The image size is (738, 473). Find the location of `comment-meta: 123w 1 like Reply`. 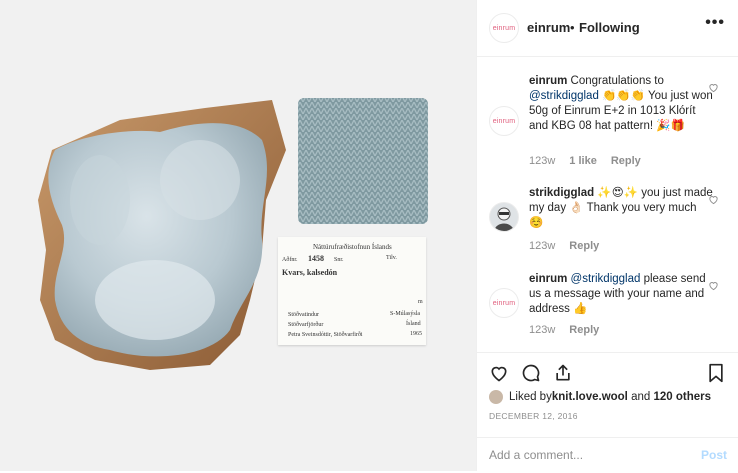

comment-meta: 123w 1 like Reply is located at coordinates (585, 161).